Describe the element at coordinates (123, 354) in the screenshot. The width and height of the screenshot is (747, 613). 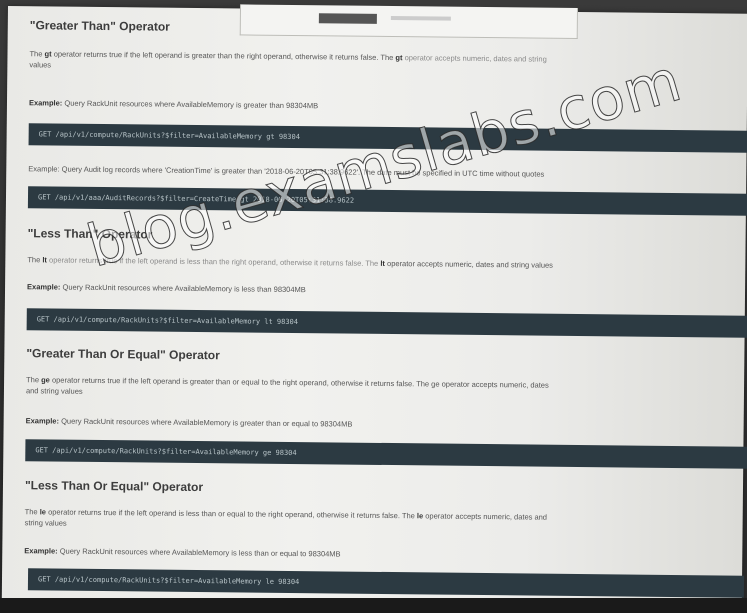
I see `heading-greater-equal: "Greater Than Or Equal" Operator` at that location.